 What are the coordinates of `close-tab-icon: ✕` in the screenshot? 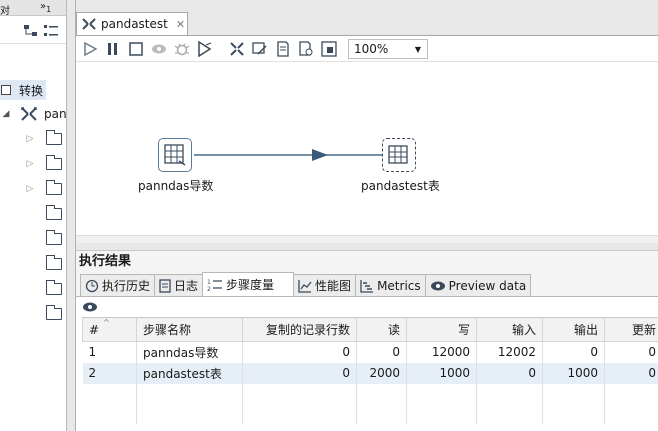 It's located at (180, 24).